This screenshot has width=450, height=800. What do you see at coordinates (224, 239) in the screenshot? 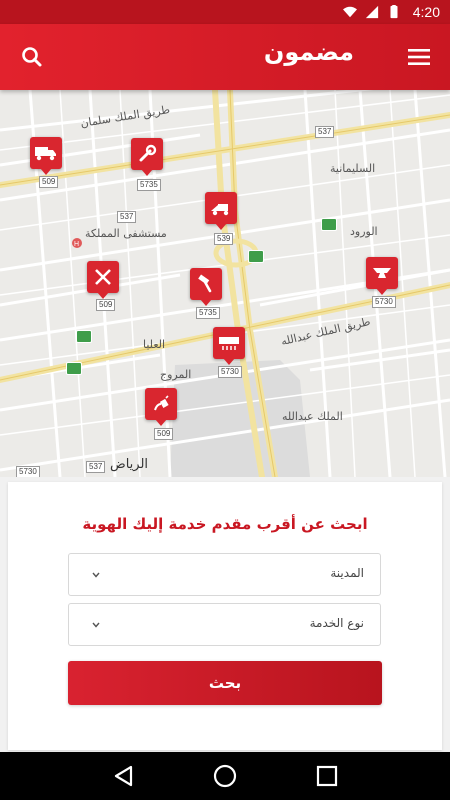
I see `road-number-badge: 539` at bounding box center [224, 239].